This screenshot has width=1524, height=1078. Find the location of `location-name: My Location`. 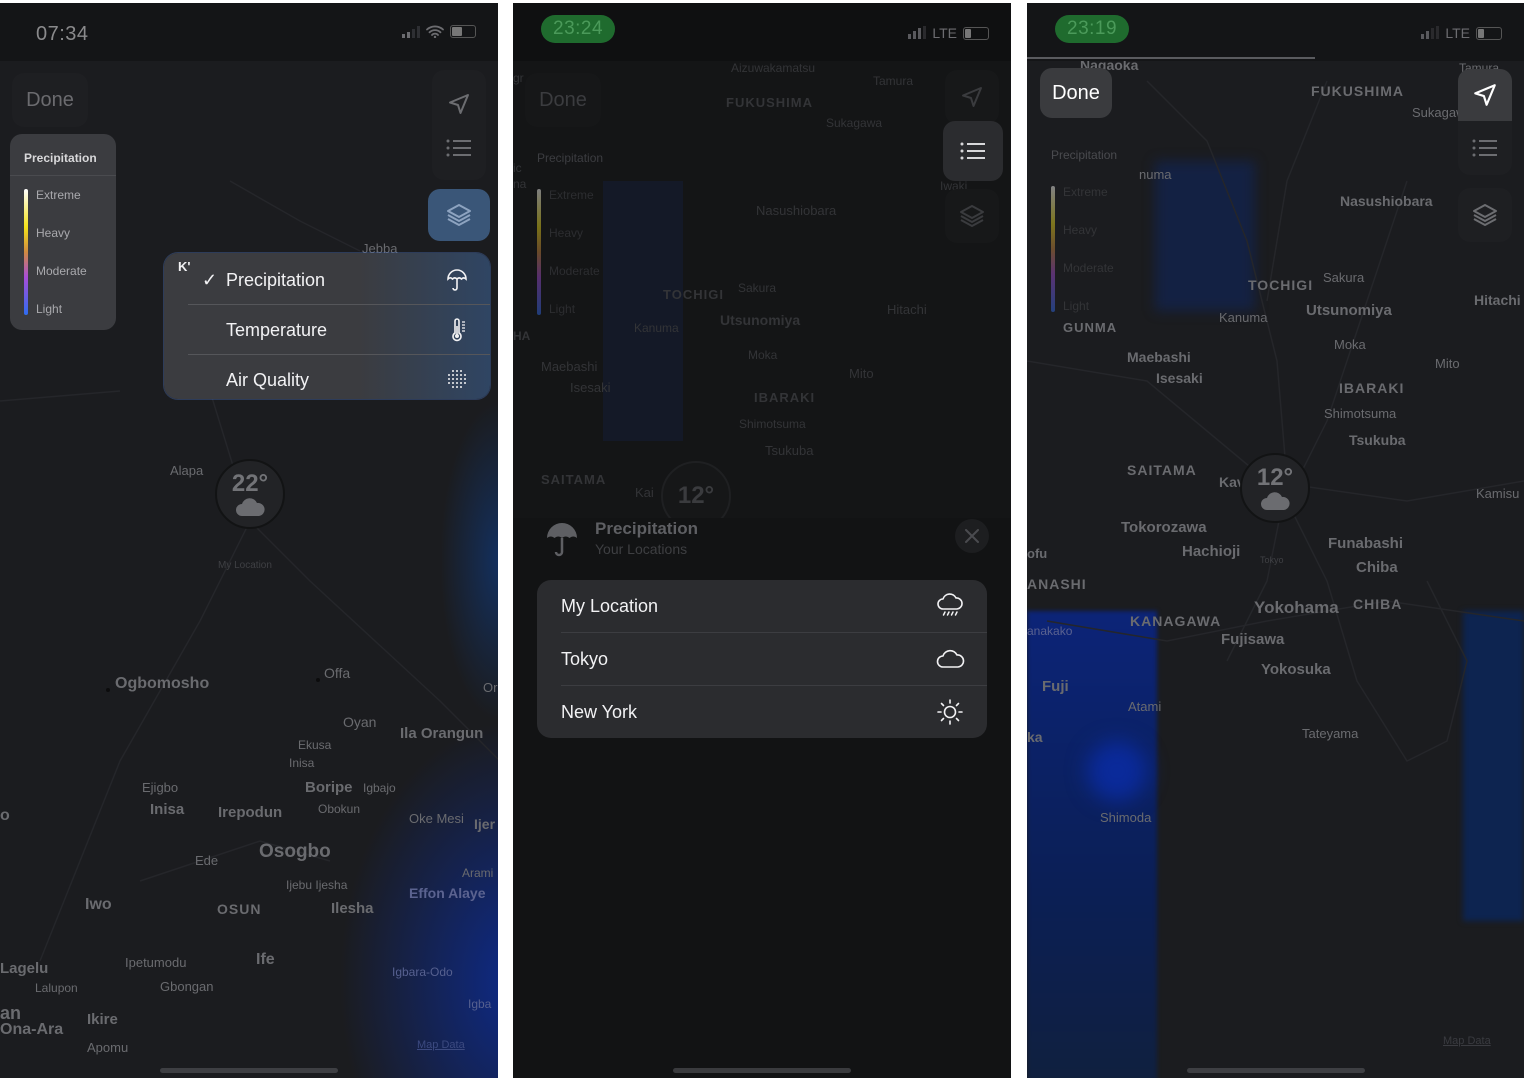

location-name: My Location is located at coordinates (610, 606).